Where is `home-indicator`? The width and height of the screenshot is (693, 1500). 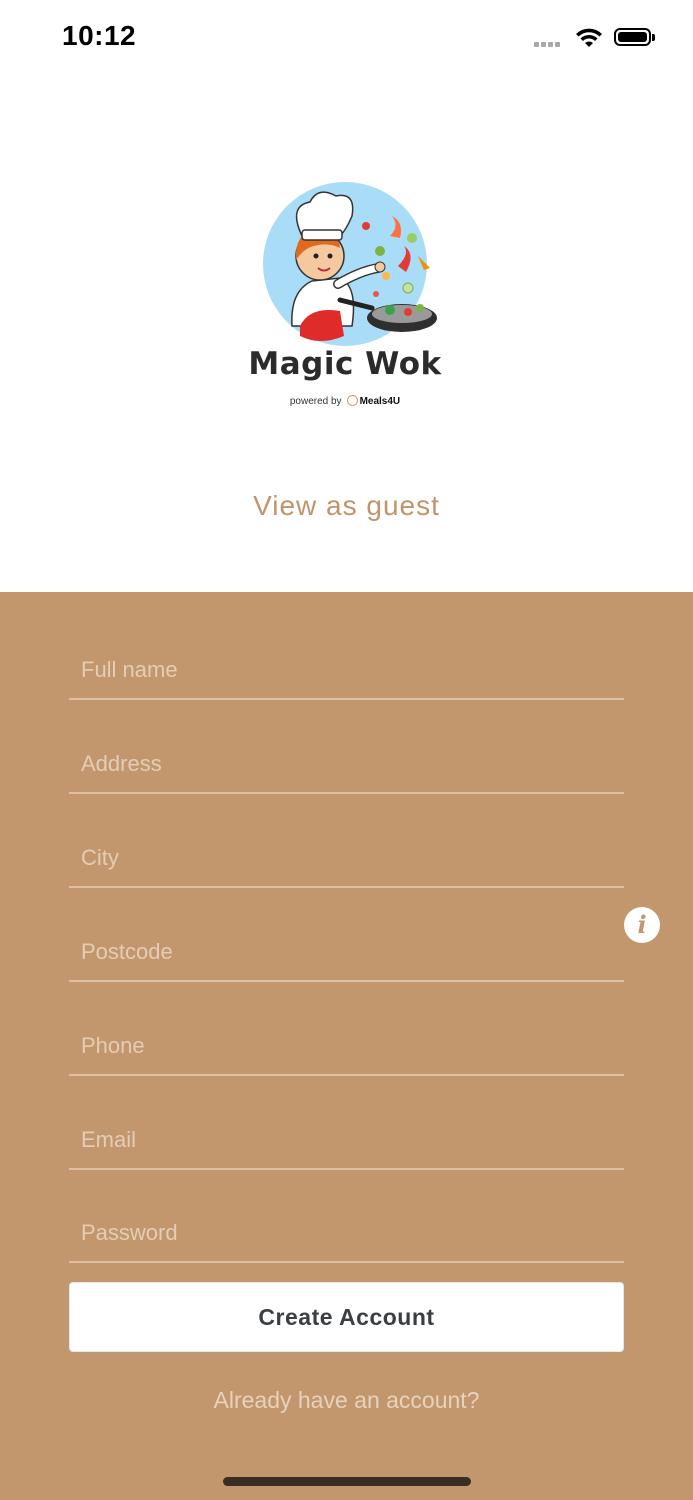 home-indicator is located at coordinates (347, 1481).